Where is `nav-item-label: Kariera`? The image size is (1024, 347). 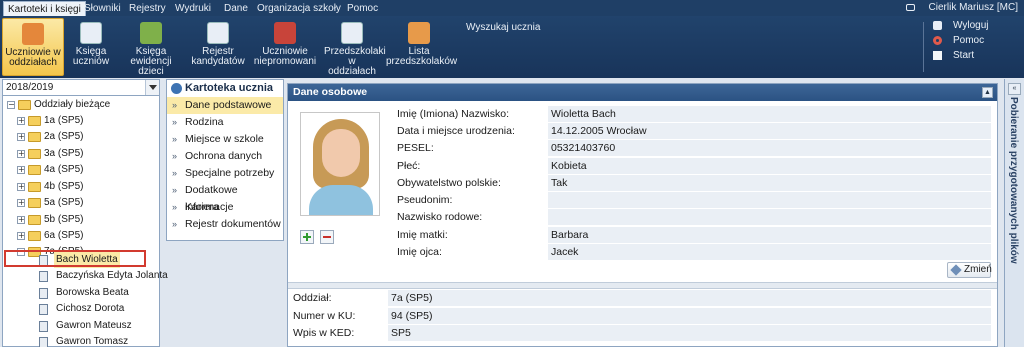 nav-item-label: Kariera is located at coordinates (202, 207).